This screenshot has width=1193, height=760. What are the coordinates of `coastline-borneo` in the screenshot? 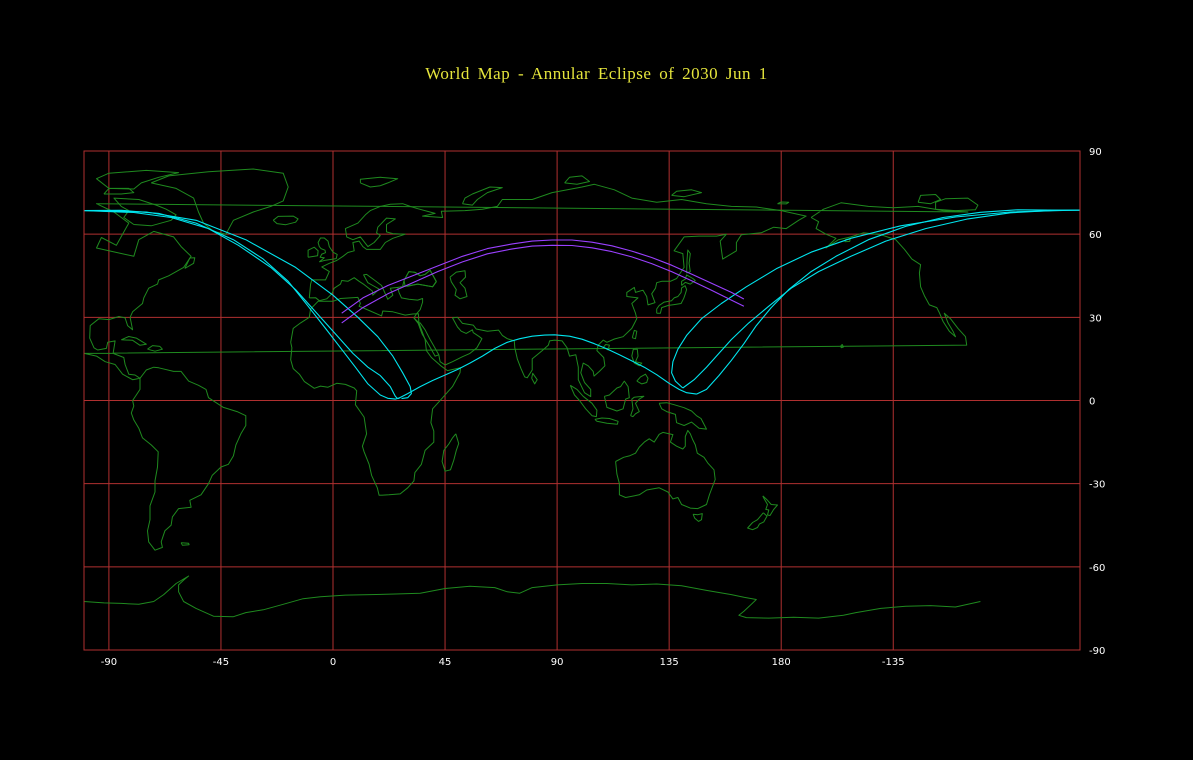 It's located at (616, 396).